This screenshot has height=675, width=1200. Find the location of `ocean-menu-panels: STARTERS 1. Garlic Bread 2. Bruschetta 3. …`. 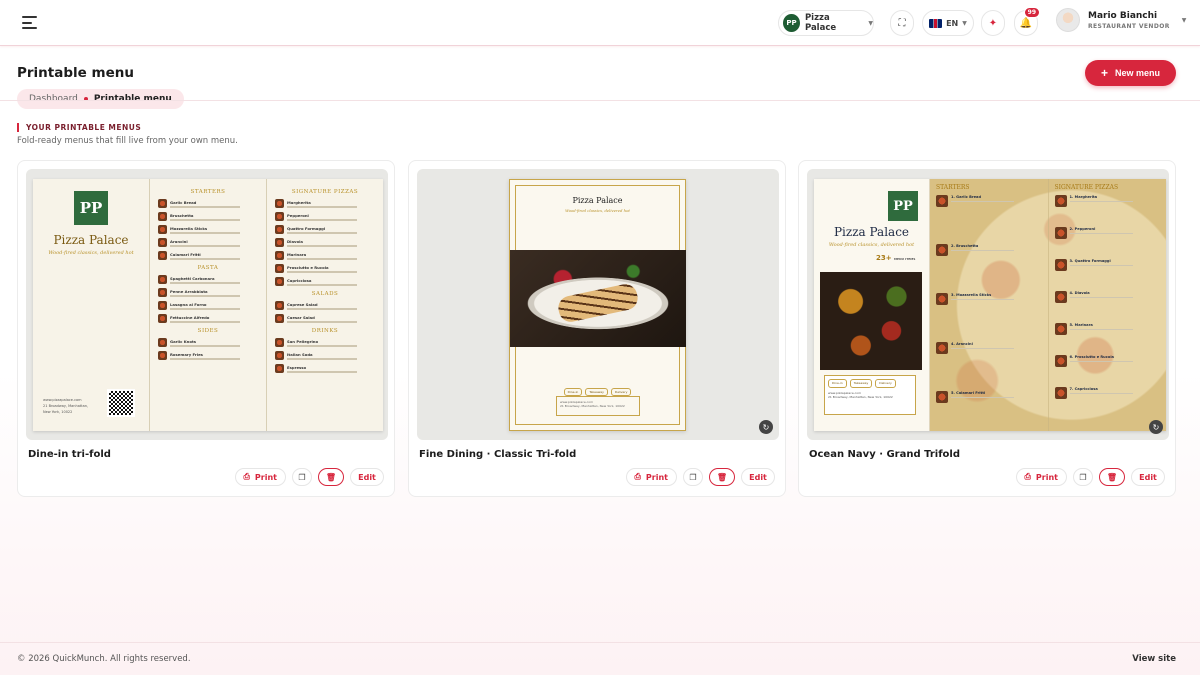

ocean-menu-panels: STARTERS 1. Garlic Bread 2. Bruschetta 3. … is located at coordinates (1048, 305).